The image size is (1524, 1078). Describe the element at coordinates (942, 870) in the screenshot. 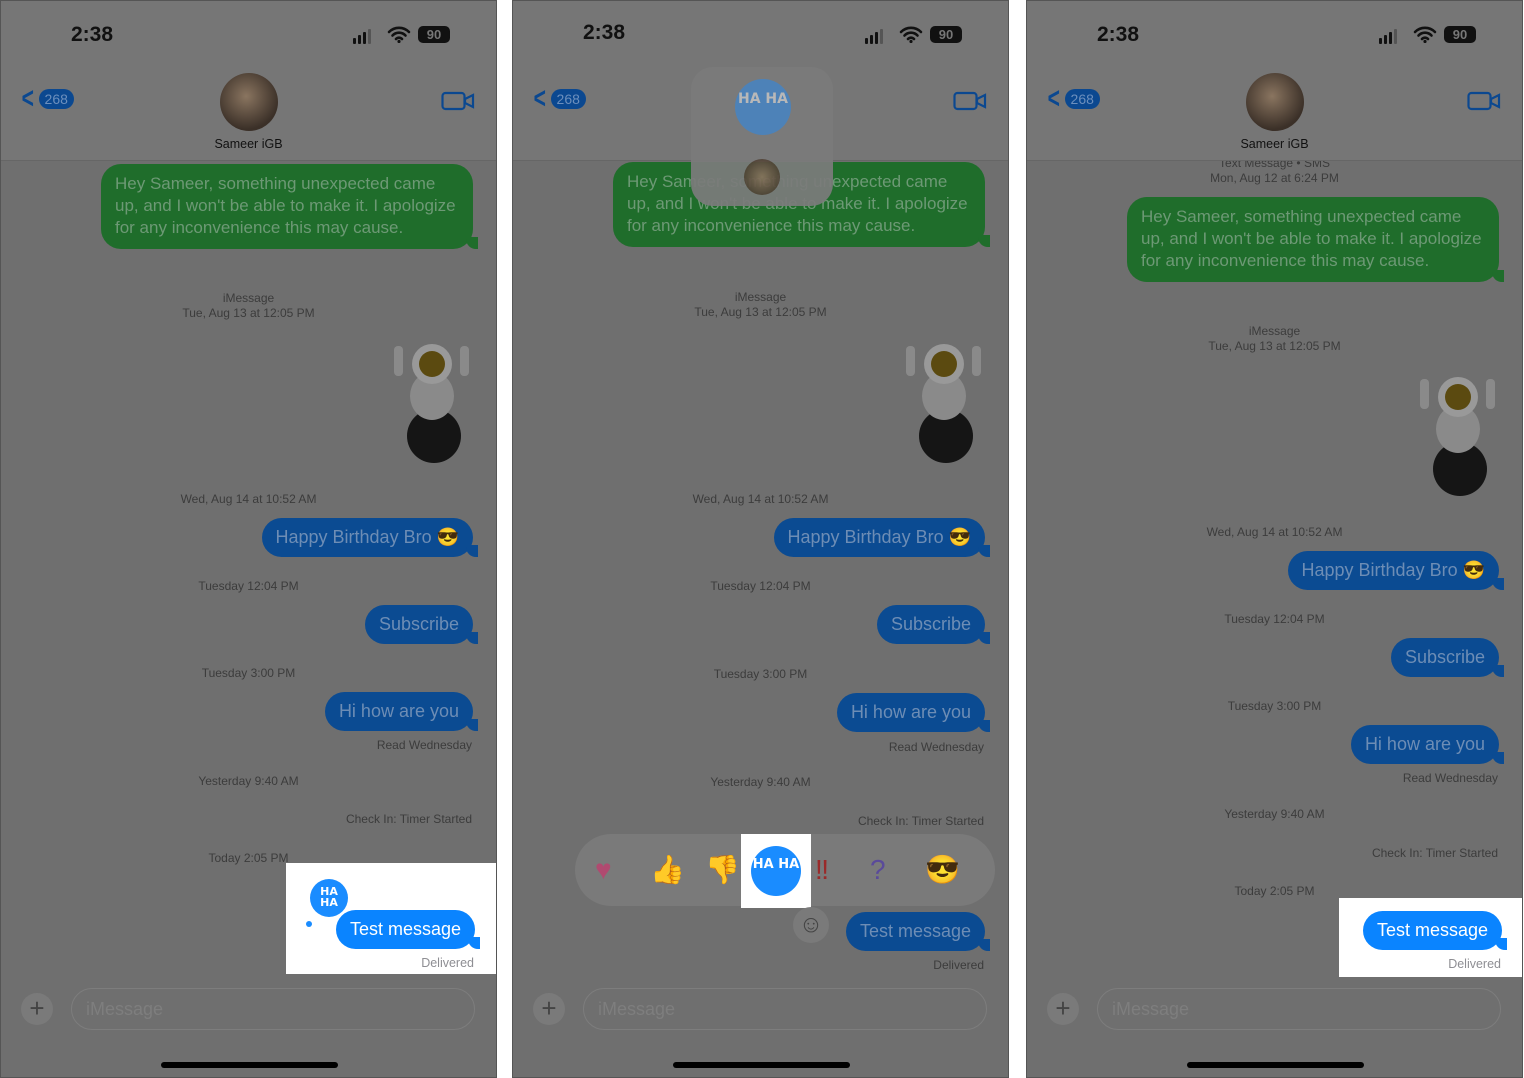

I see `sunglasses-emoji-icon: 😎` at that location.